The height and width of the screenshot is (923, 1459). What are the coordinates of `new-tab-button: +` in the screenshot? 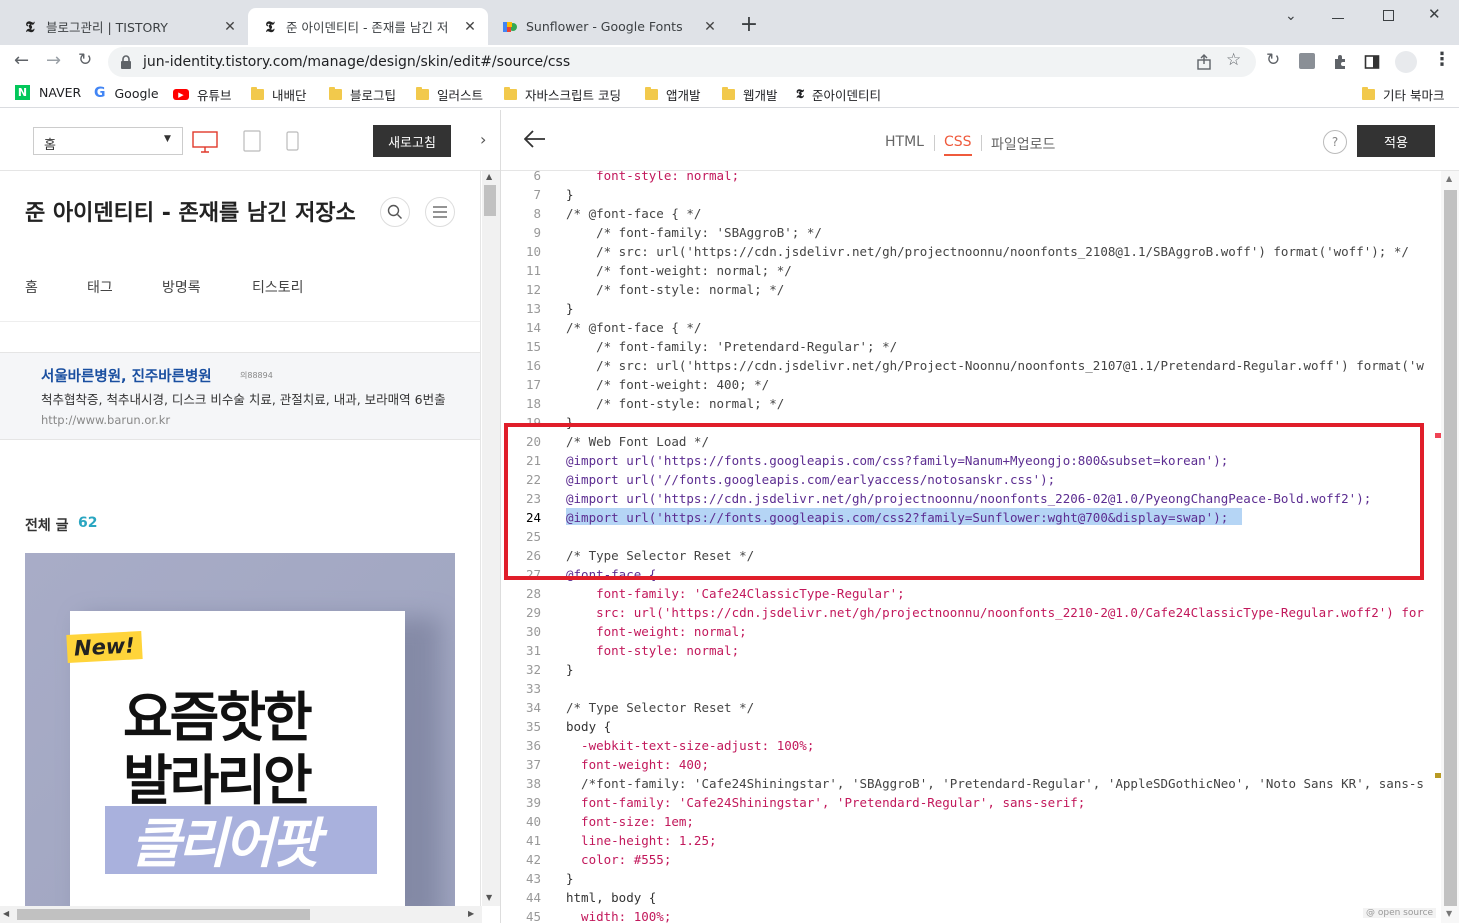 It's located at (749, 25).